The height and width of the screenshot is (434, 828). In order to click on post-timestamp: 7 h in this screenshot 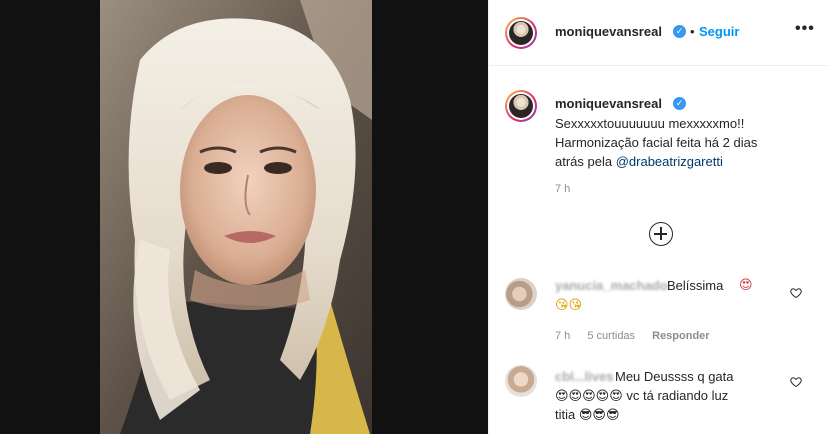, I will do `click(562, 189)`.